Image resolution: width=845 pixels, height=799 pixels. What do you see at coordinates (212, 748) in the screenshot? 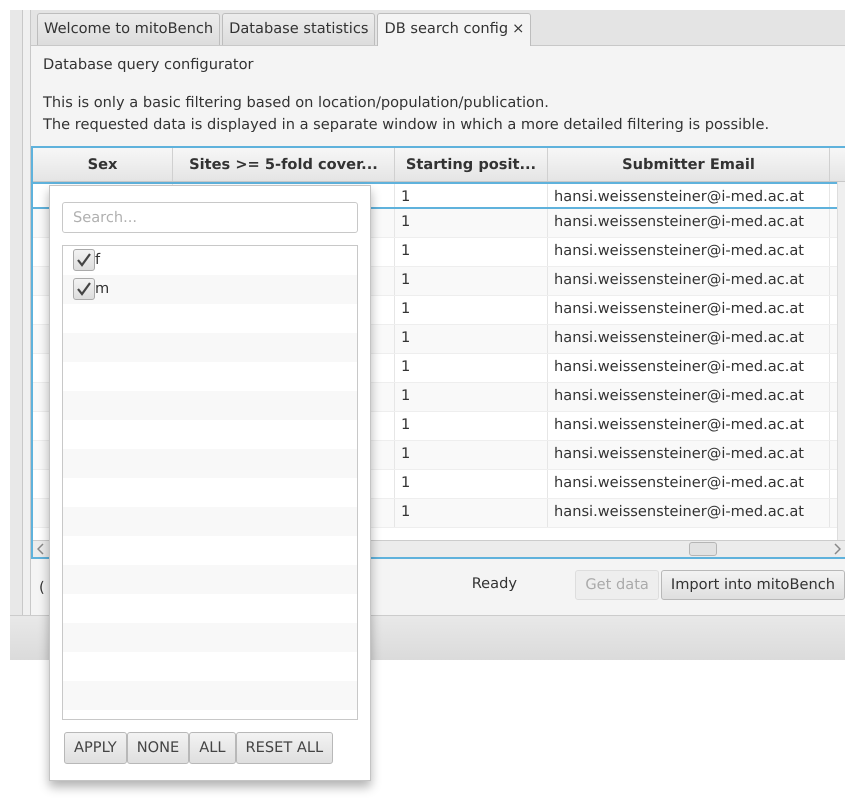
I see `filter-button: ALL` at bounding box center [212, 748].